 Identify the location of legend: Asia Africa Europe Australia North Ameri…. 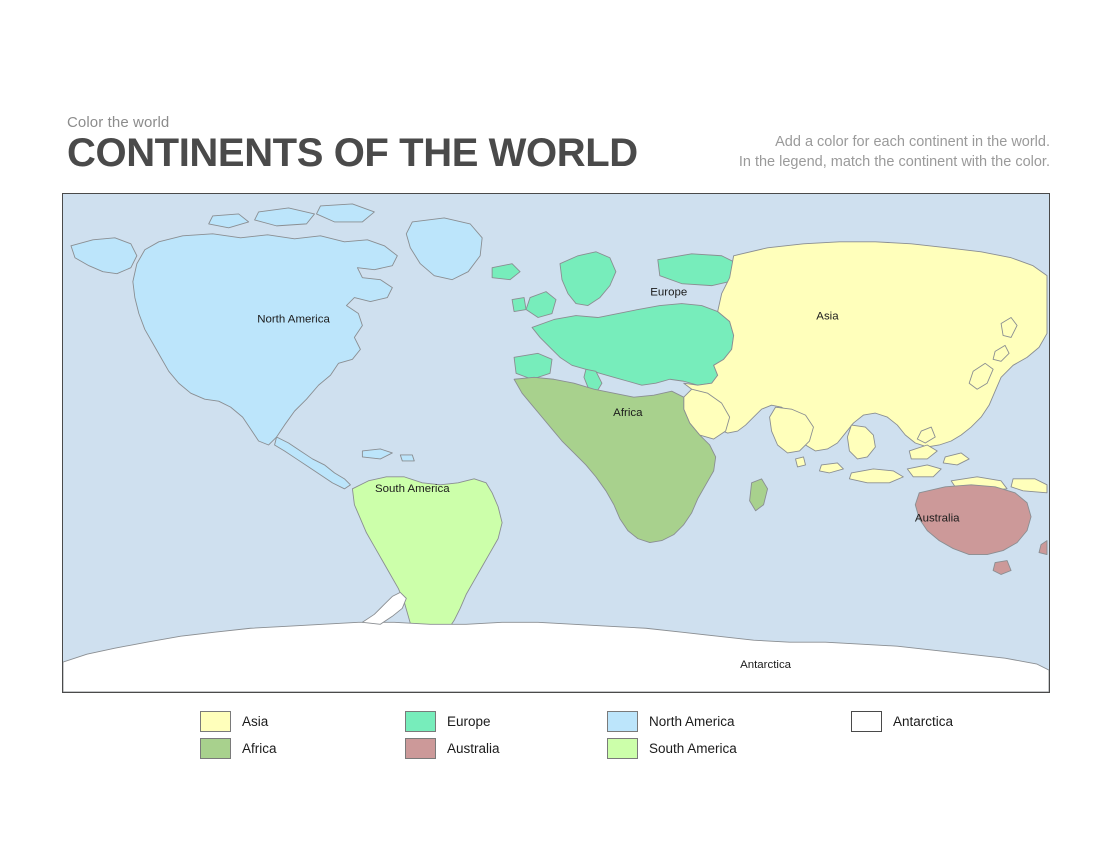
(556, 737).